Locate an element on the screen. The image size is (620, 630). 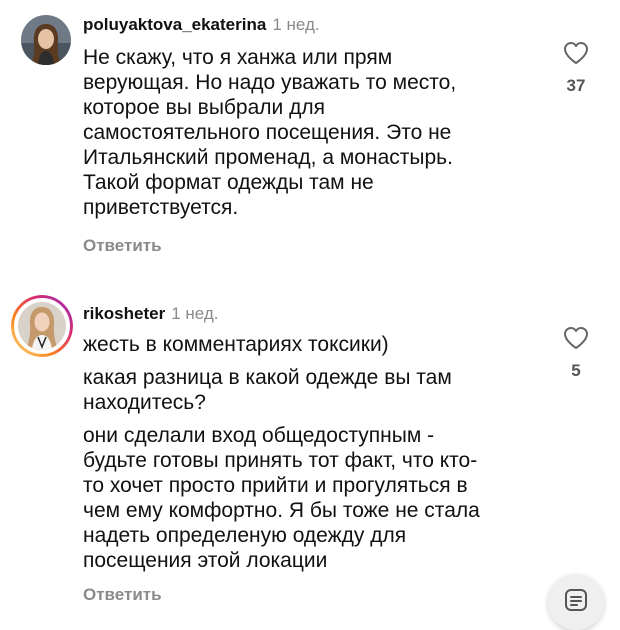
text-line: Итальянский променад, а монастырь. is located at coordinates (268, 157).